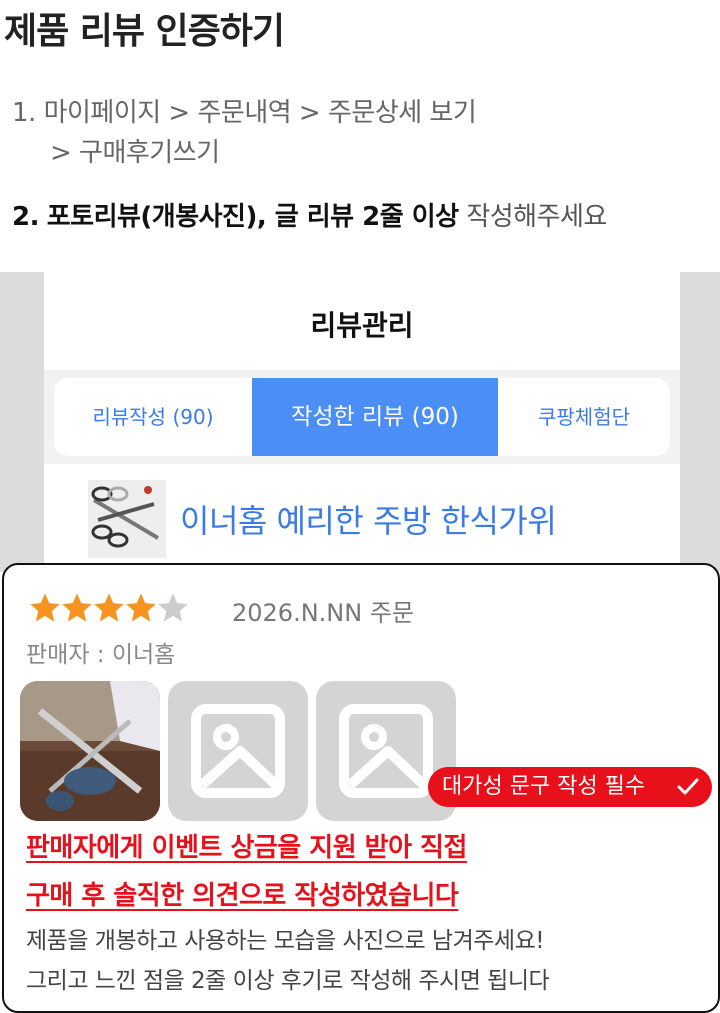 The image size is (720, 1013). What do you see at coordinates (144, 31) in the screenshot?
I see `page-title: 제품 리뷰 인증하기` at bounding box center [144, 31].